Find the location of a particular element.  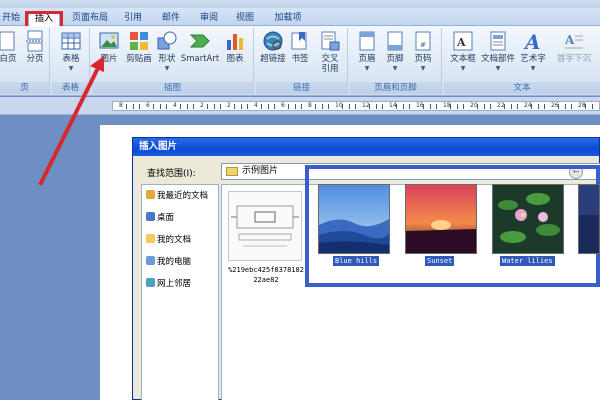

place-my-documents: 我的文档 is located at coordinates (168, 240).